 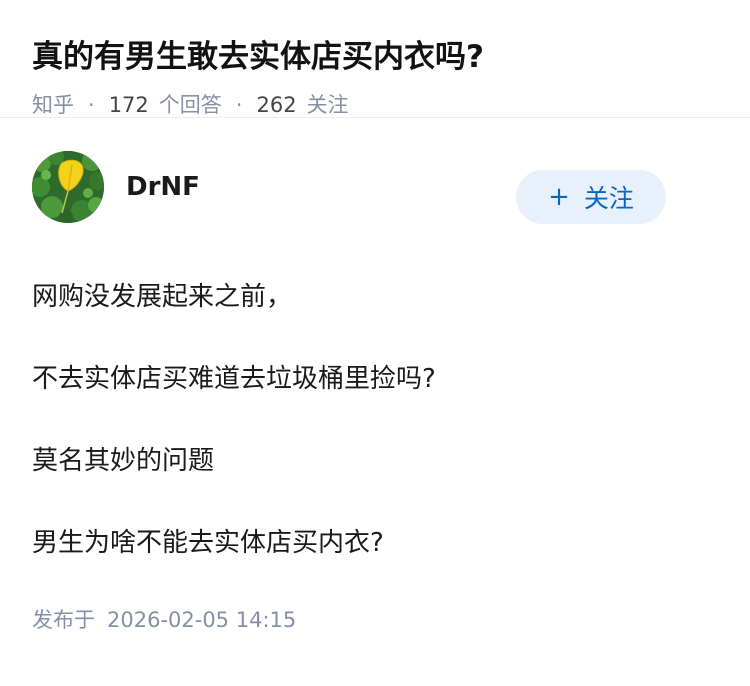 I want to click on follower-count-label: 关注, so click(x=327, y=105).